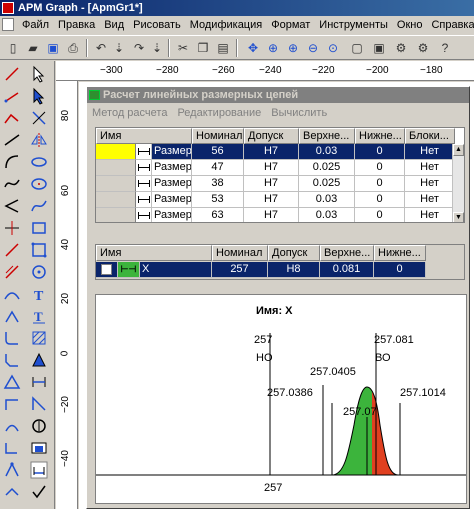 Image resolution: width=474 pixels, height=509 pixels. What do you see at coordinates (218, 168) in the screenshot?
I see `cell-nominal: 47` at bounding box center [218, 168].